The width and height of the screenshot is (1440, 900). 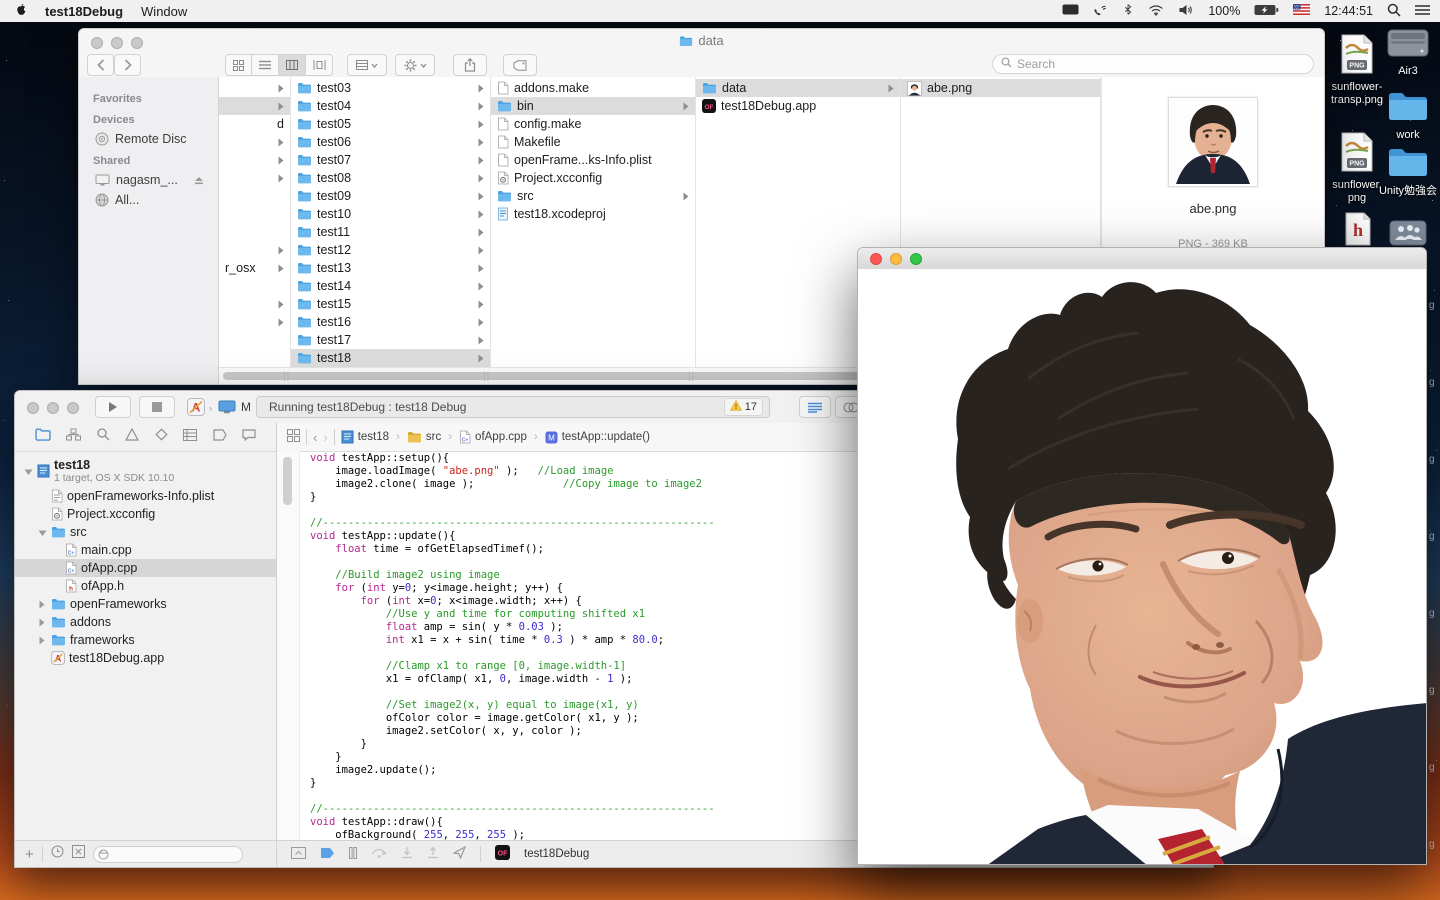 I want to click on jumpbar-segment-ofapp-cpp: C+ ofApp.cpp, so click(x=493, y=437).